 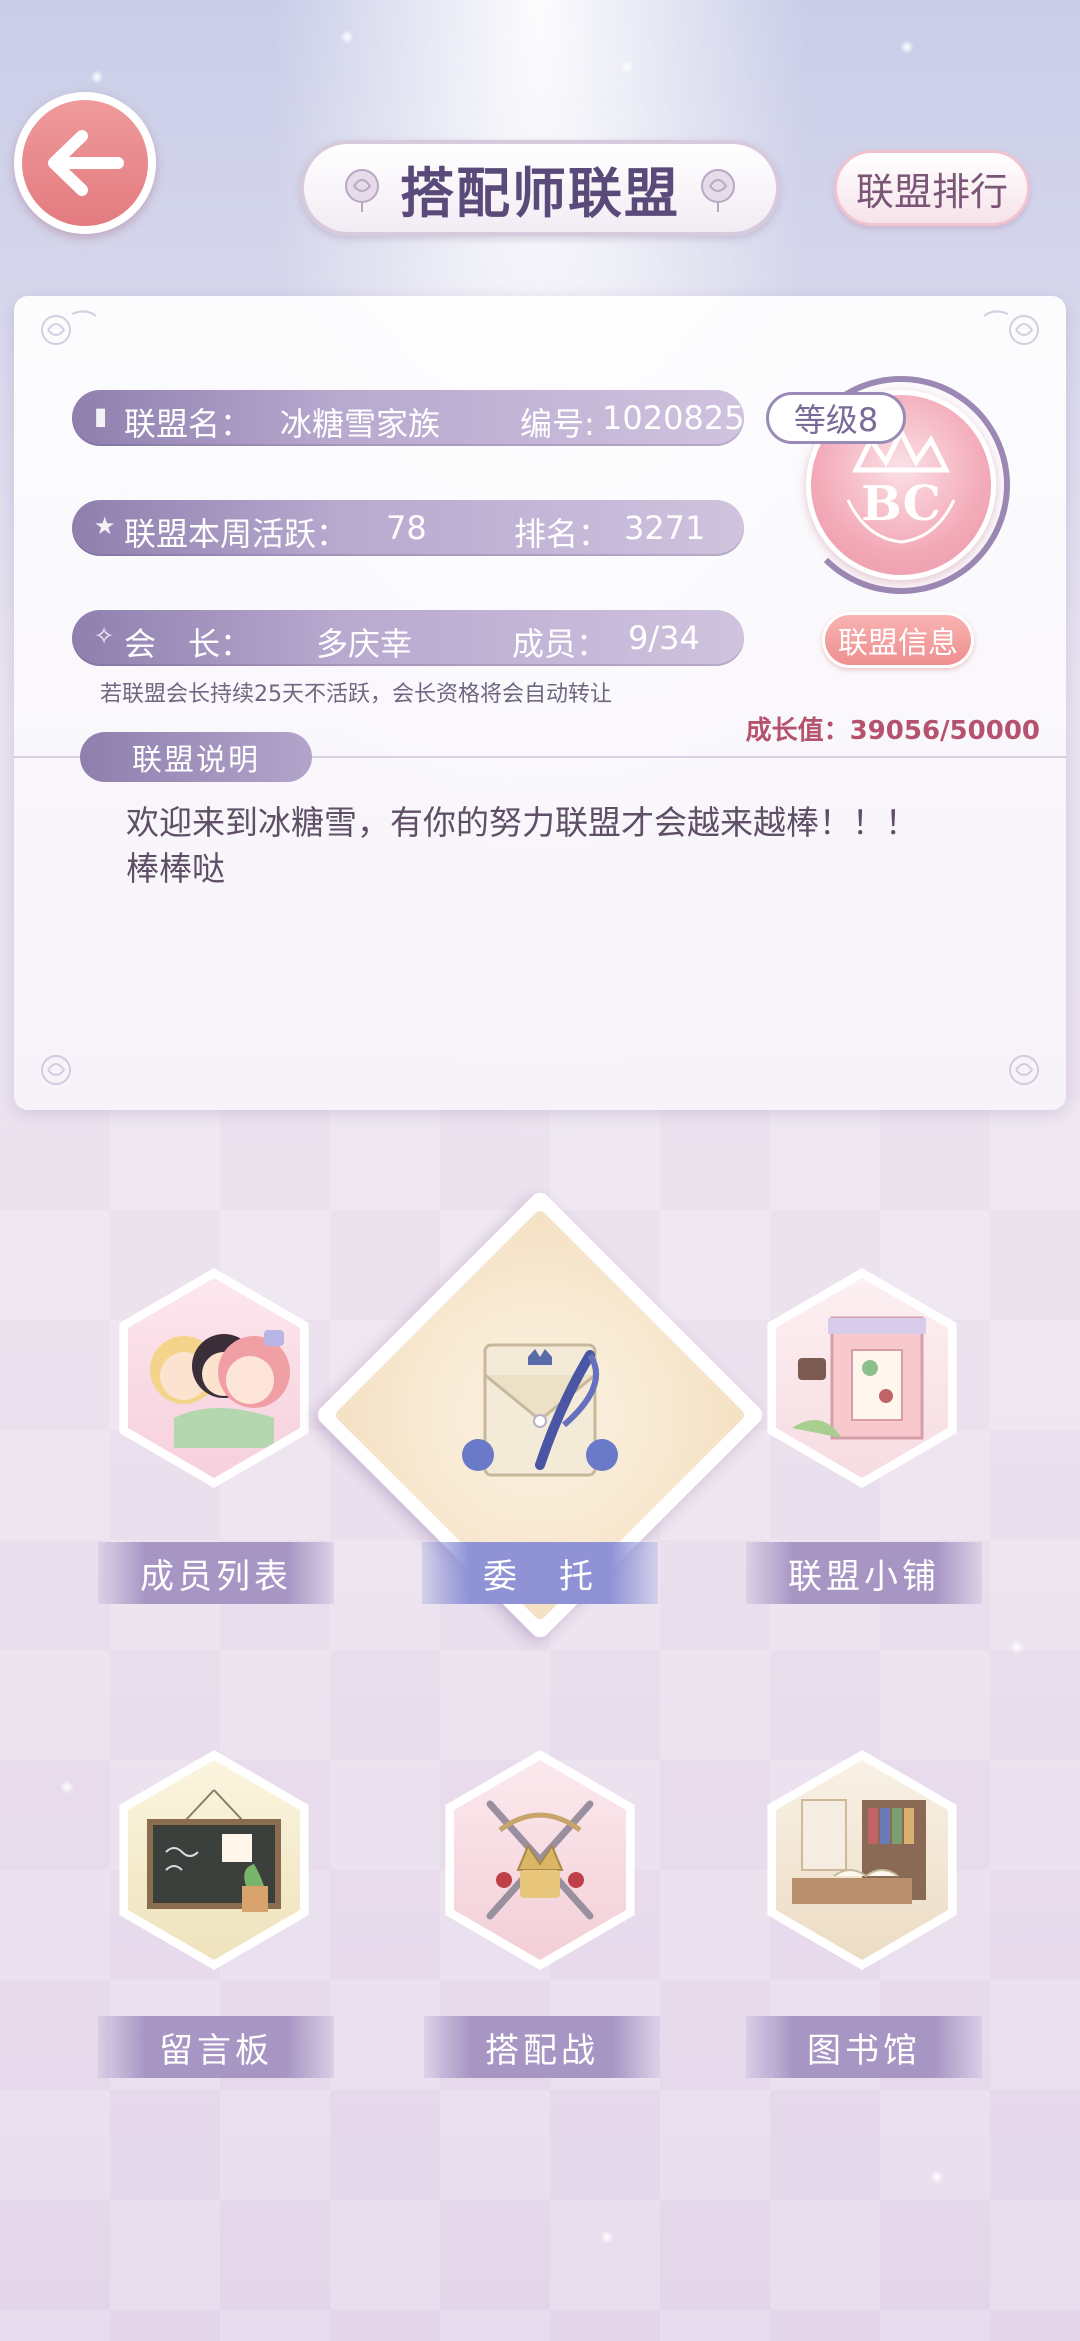 I want to click on alliance-leader-row: ✧ 会 长： 多庆幸 成员： 9/34, so click(x=408, y=638).